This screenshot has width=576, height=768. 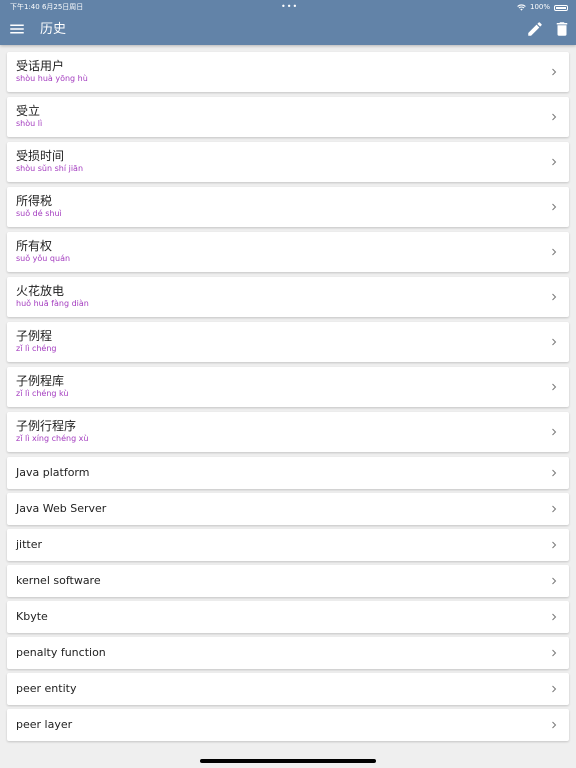 I want to click on history-item: kernel software, so click(x=288, y=581).